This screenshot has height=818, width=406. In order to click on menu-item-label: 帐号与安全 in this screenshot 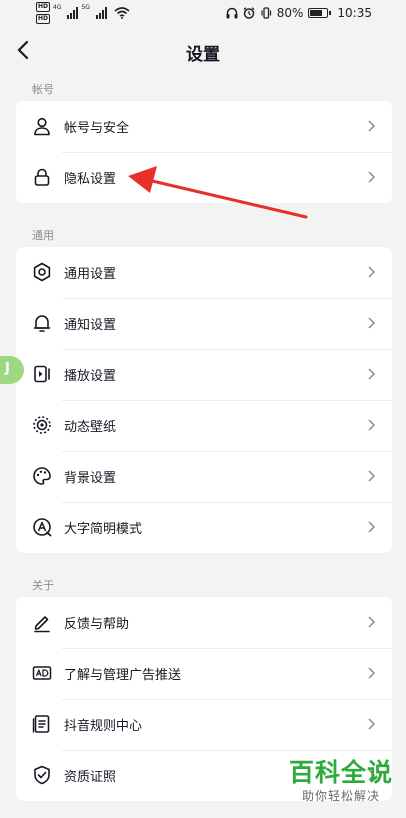, I will do `click(97, 128)`.